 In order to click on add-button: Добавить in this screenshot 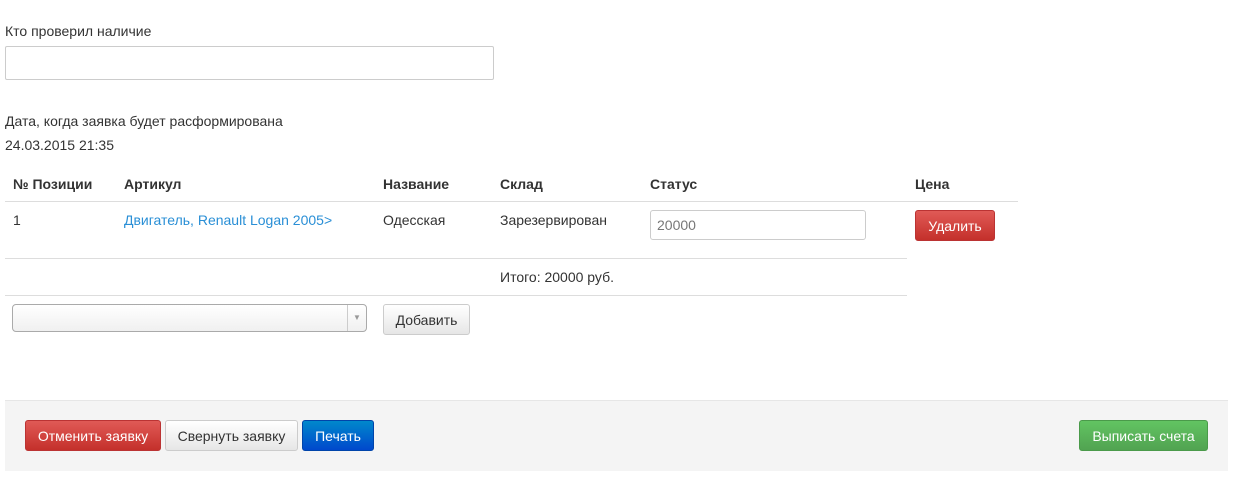, I will do `click(426, 319)`.